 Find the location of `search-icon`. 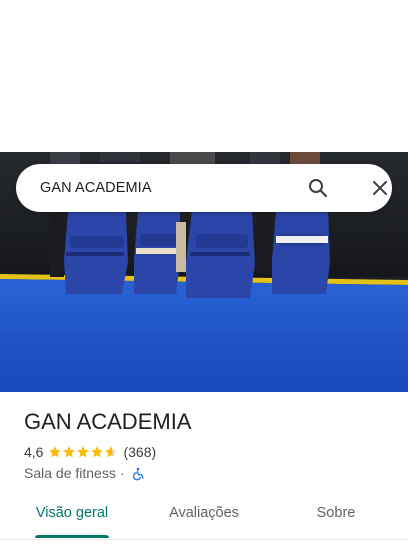

search-icon is located at coordinates (318, 188).